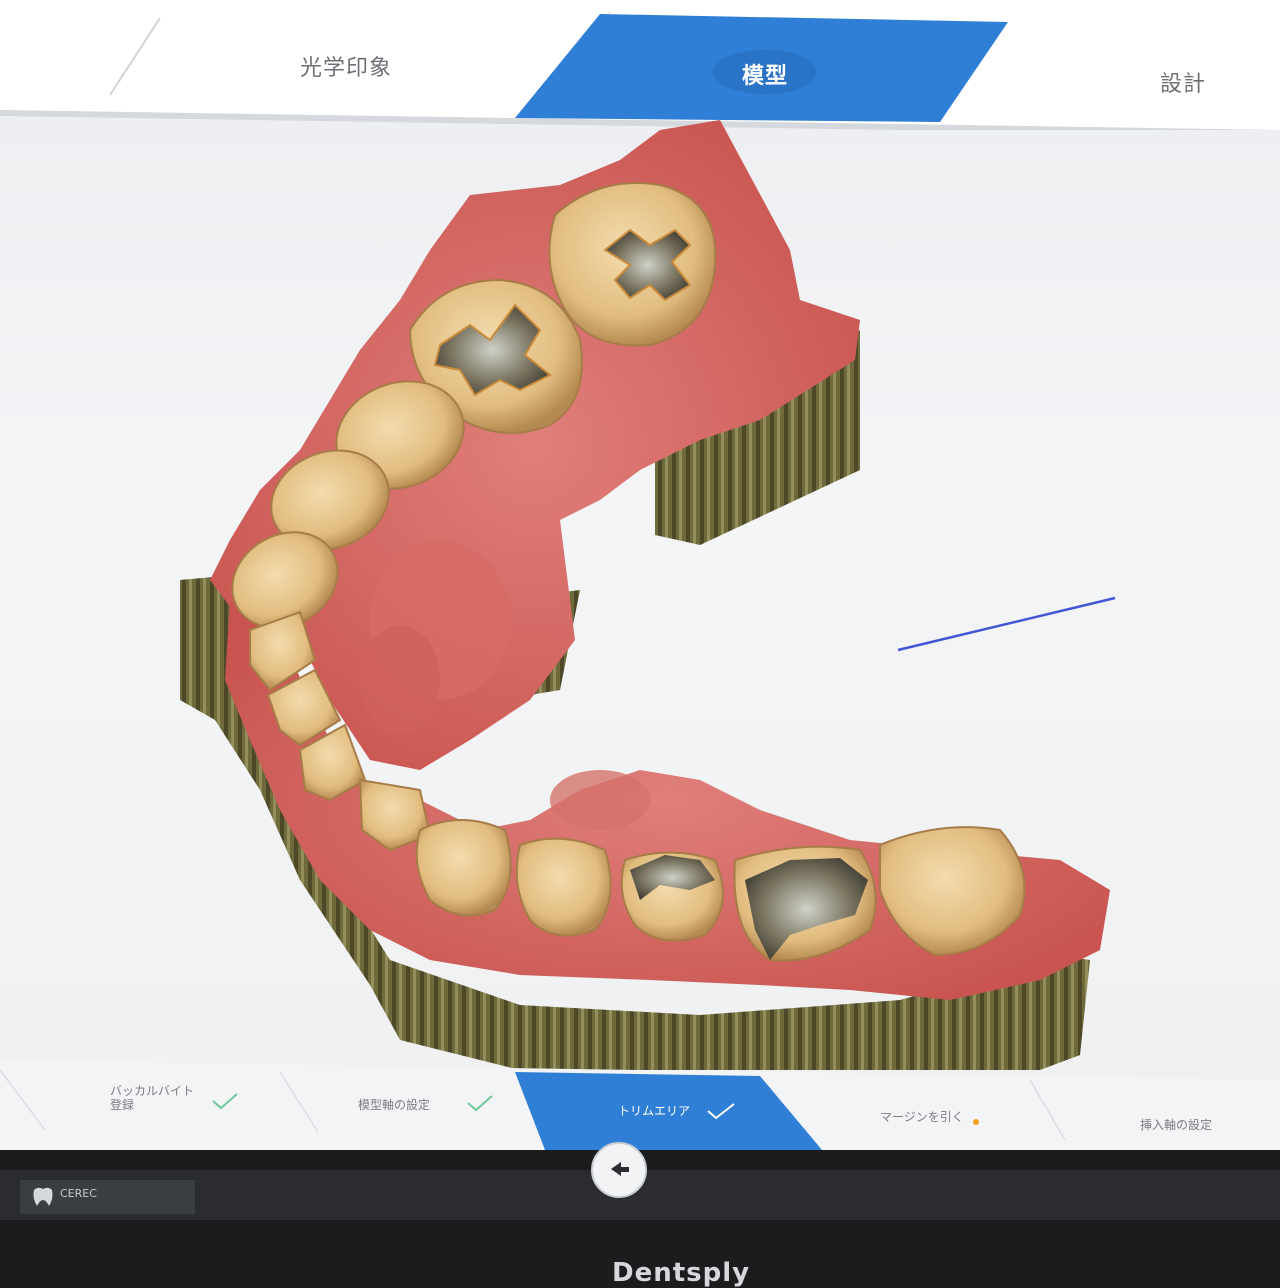 The height and width of the screenshot is (1288, 1280). I want to click on top-step-bar-background, so click(640, 65).